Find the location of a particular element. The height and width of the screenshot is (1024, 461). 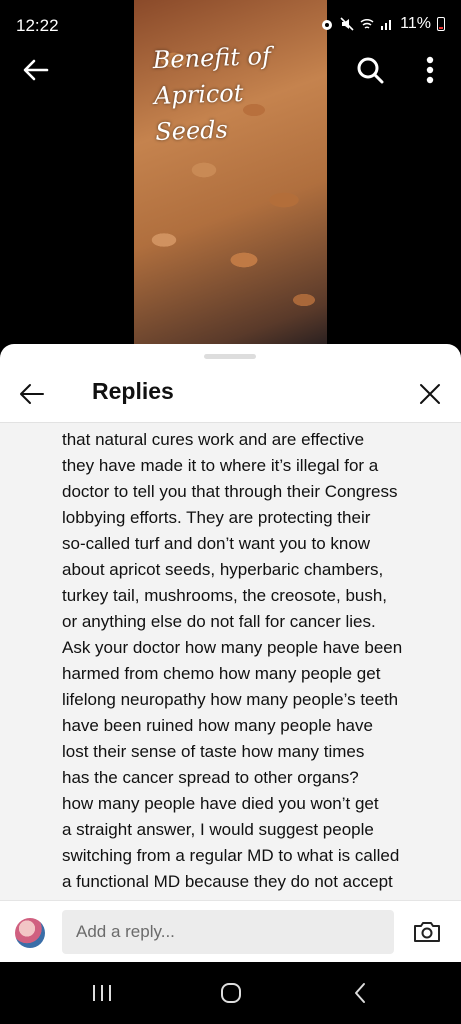

status-bar: 12:22 11% is located at coordinates (230, 26).